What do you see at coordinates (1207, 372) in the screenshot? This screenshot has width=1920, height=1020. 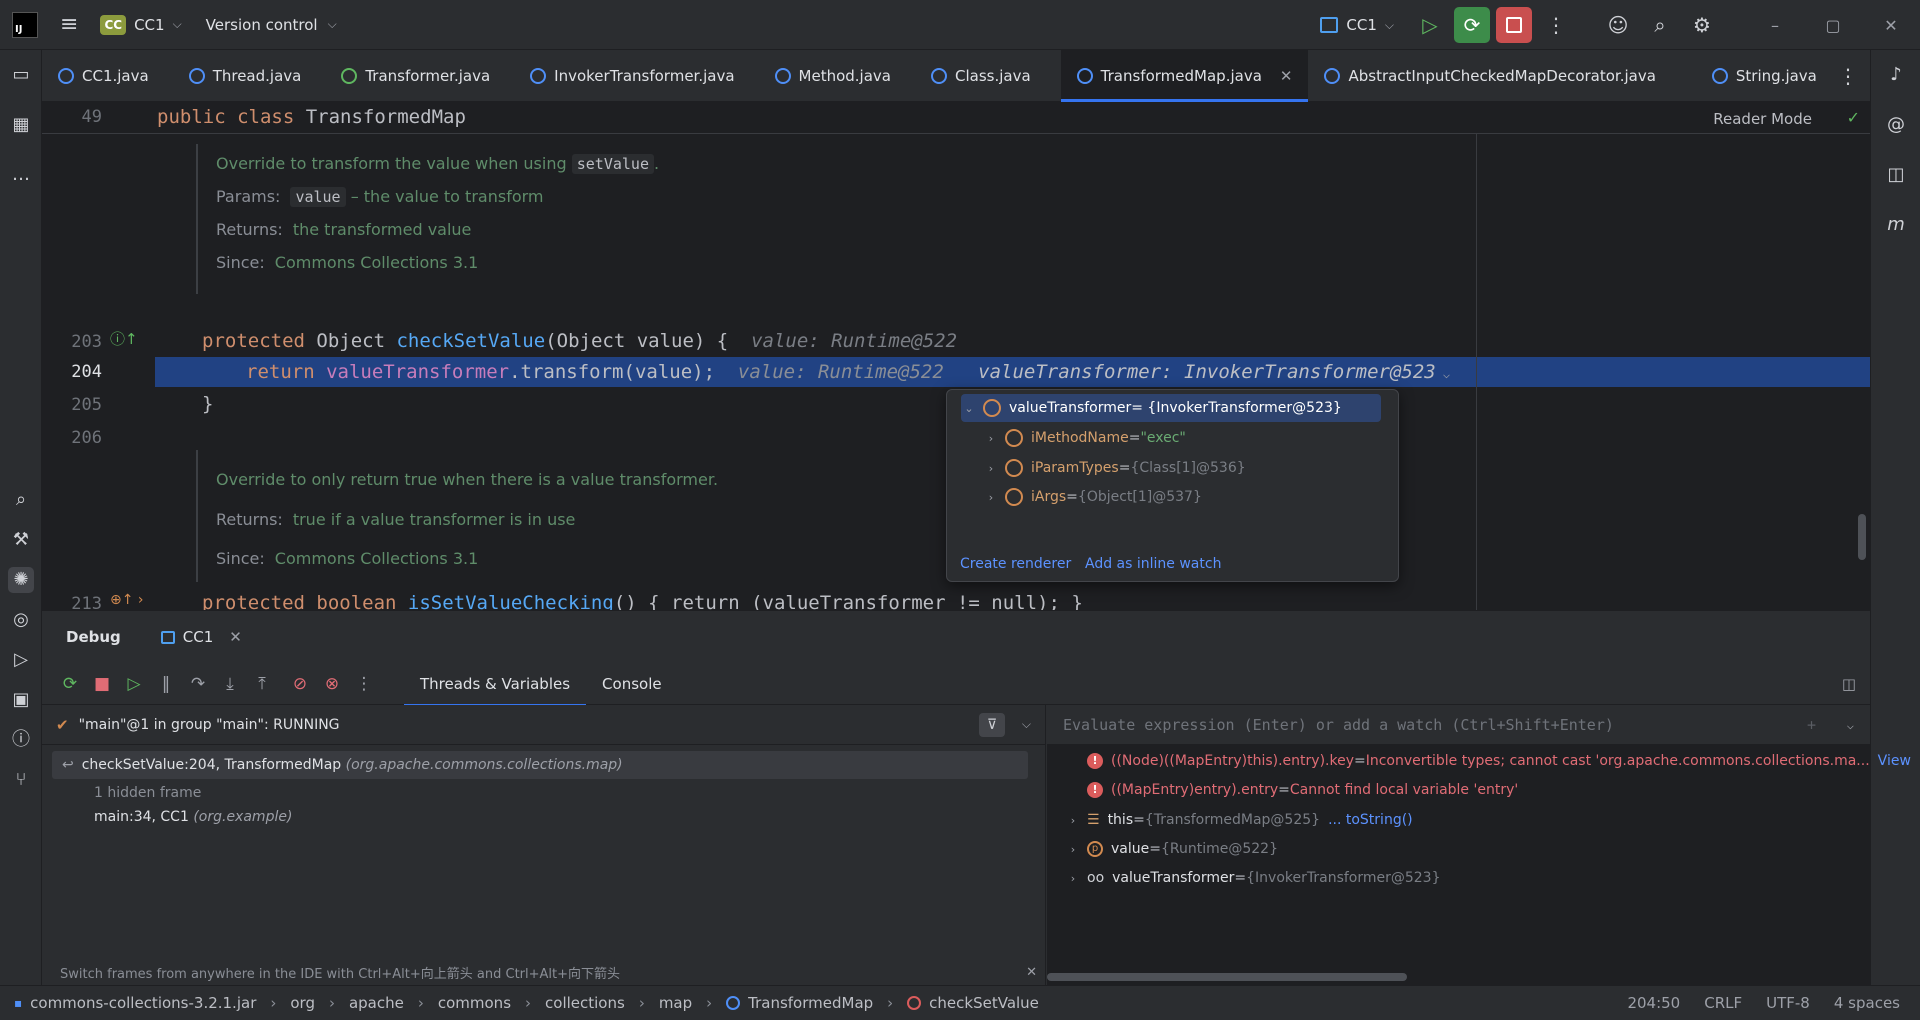 I see `inline-value-hint: valueTransformer: InvokerTransformer@523` at bounding box center [1207, 372].